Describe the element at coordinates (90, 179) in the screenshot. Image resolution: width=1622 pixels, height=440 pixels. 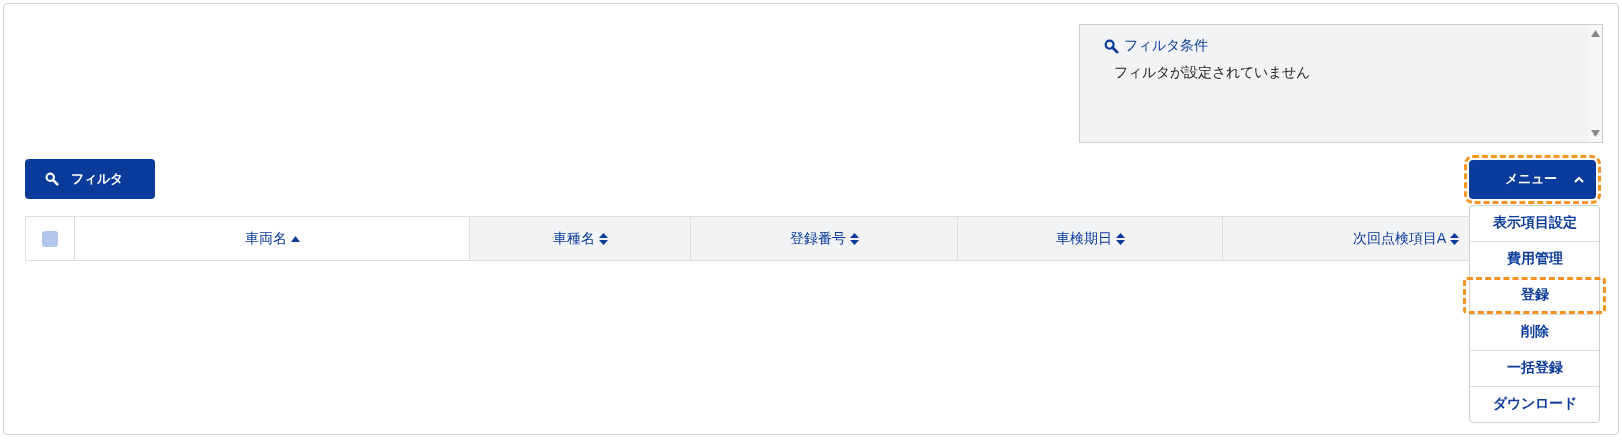
I see `filter-button: フィルタ` at that location.